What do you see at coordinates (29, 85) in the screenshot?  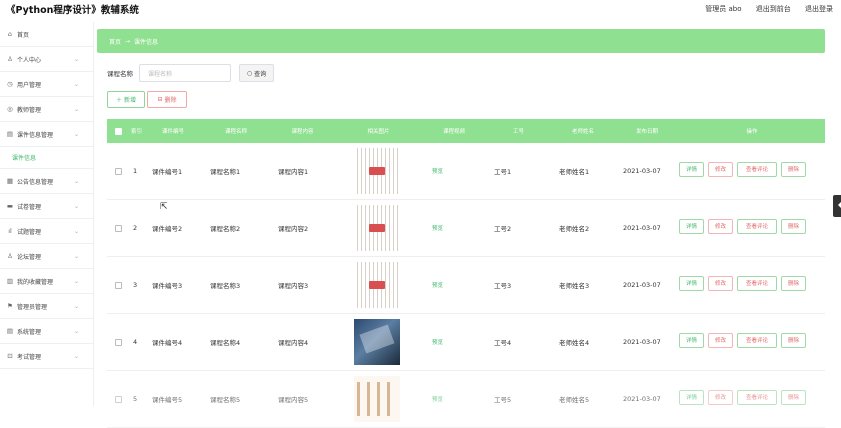 I see `sidebar-item-label: 用户管理` at bounding box center [29, 85].